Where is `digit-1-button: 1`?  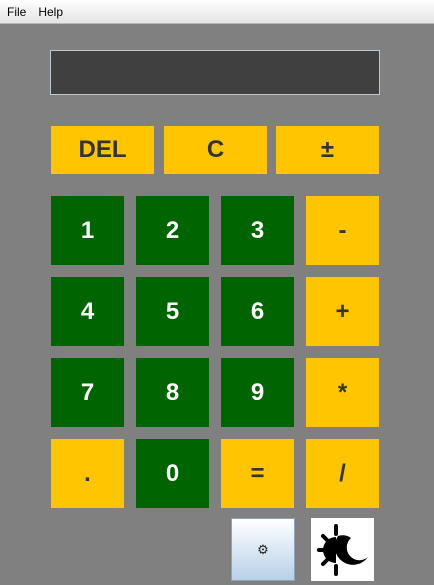 digit-1-button: 1 is located at coordinates (87, 230).